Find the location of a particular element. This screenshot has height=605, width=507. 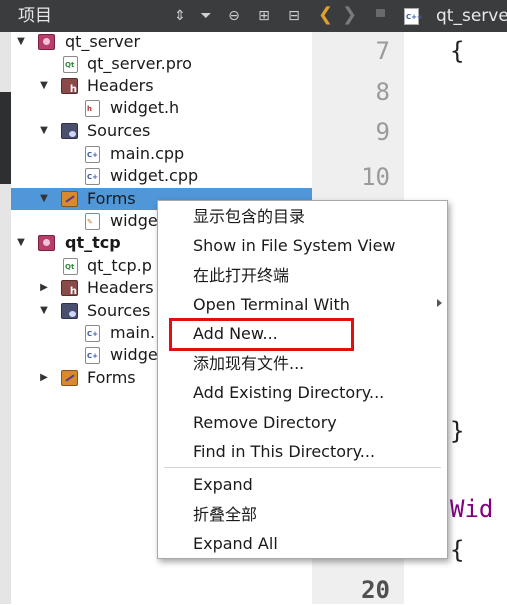

tree-item-label: qt_tcp.p is located at coordinates (119, 265).